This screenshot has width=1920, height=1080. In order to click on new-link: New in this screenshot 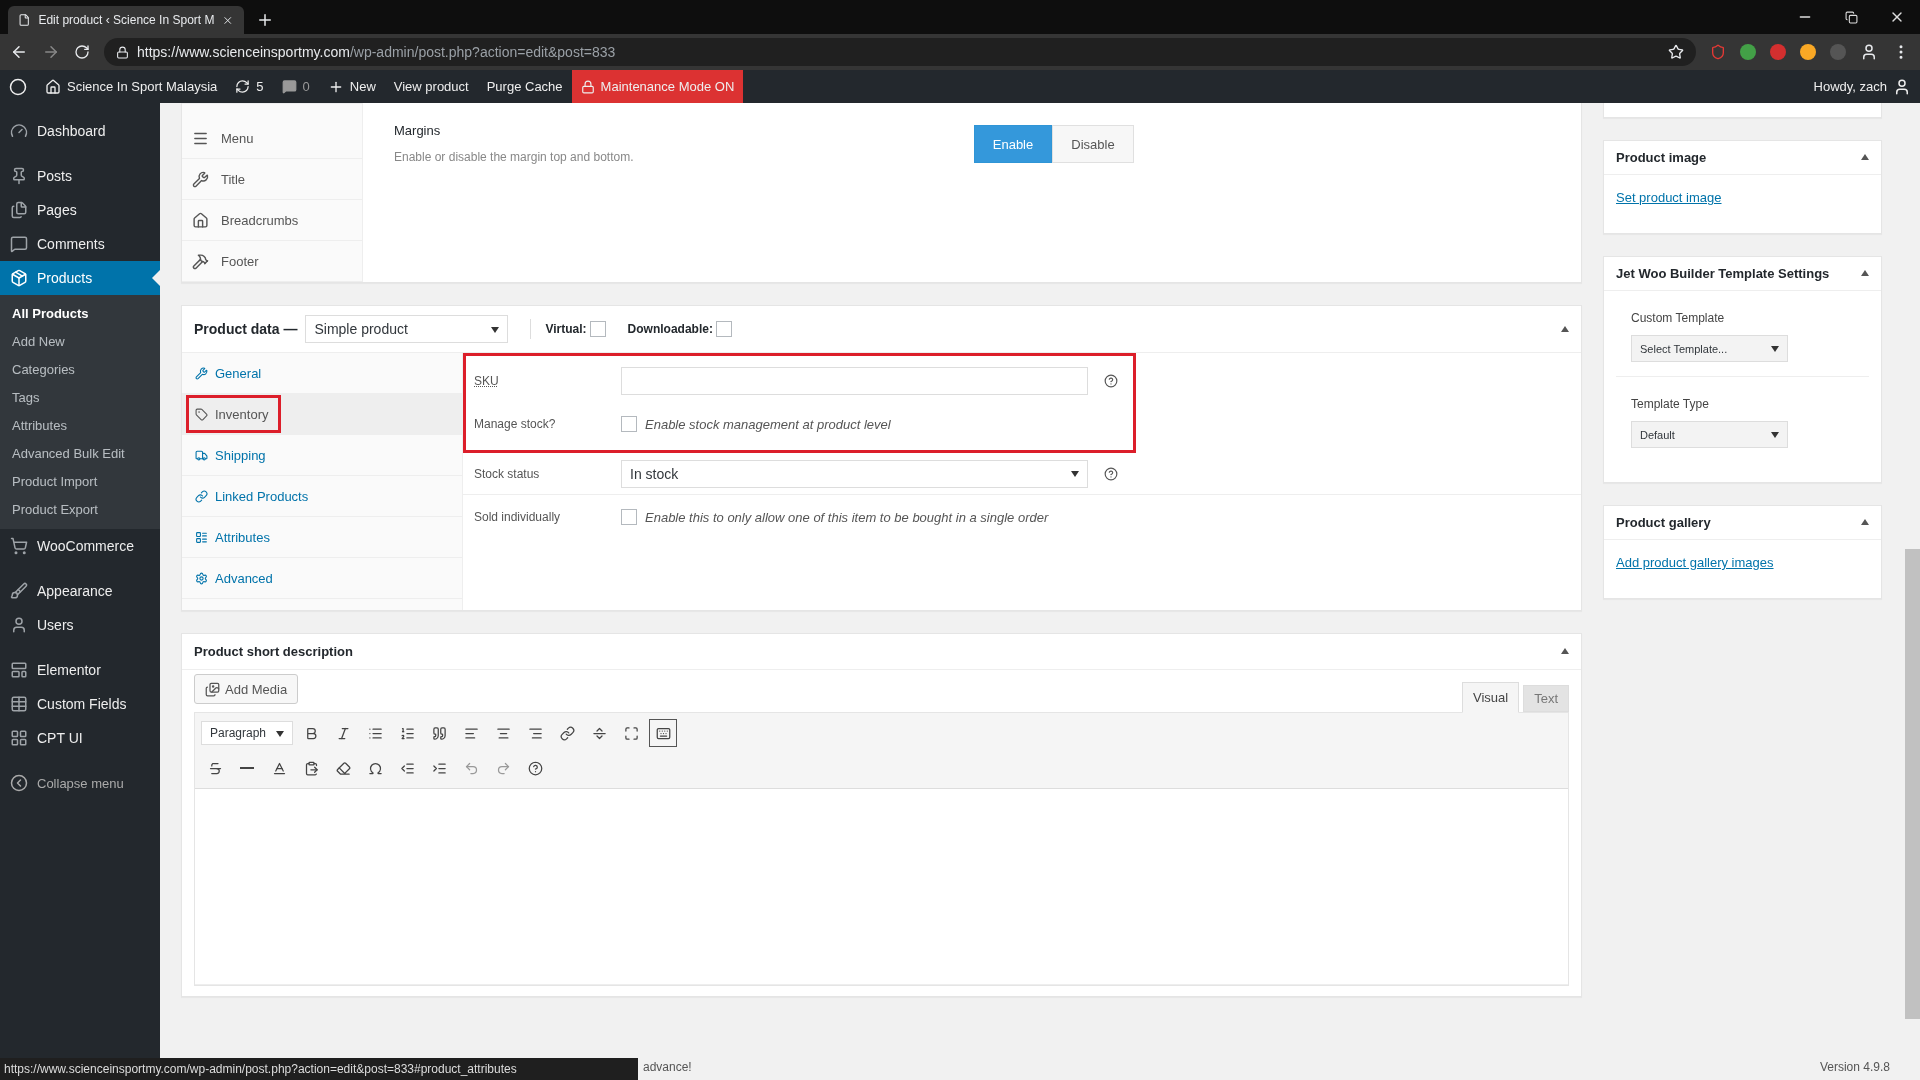, I will do `click(351, 86)`.